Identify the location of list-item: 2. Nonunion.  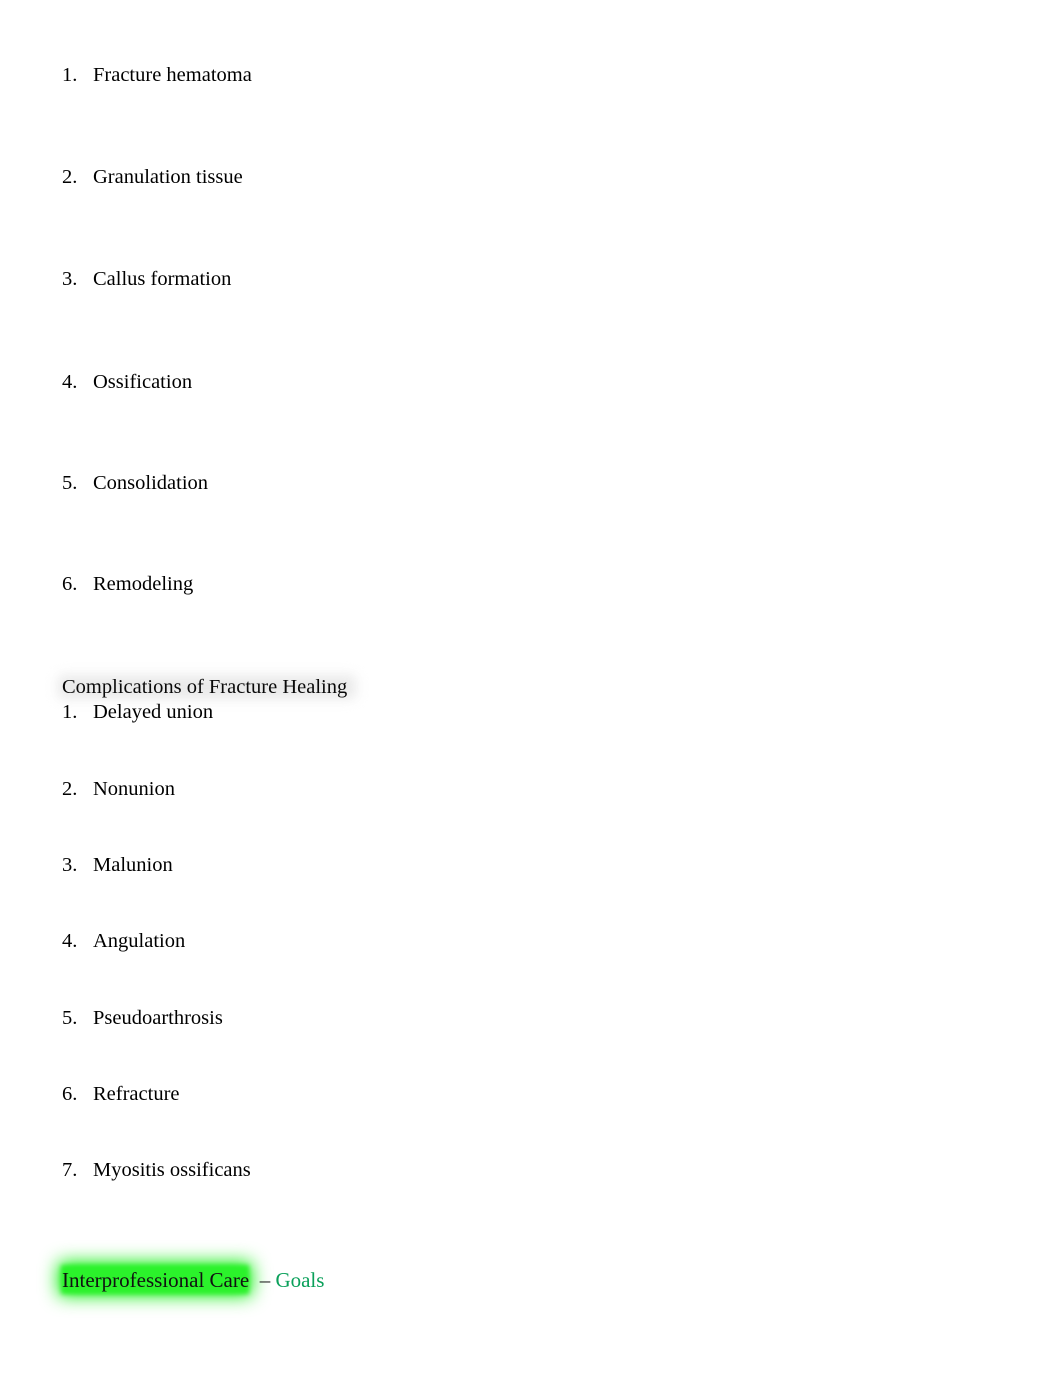
(118, 789).